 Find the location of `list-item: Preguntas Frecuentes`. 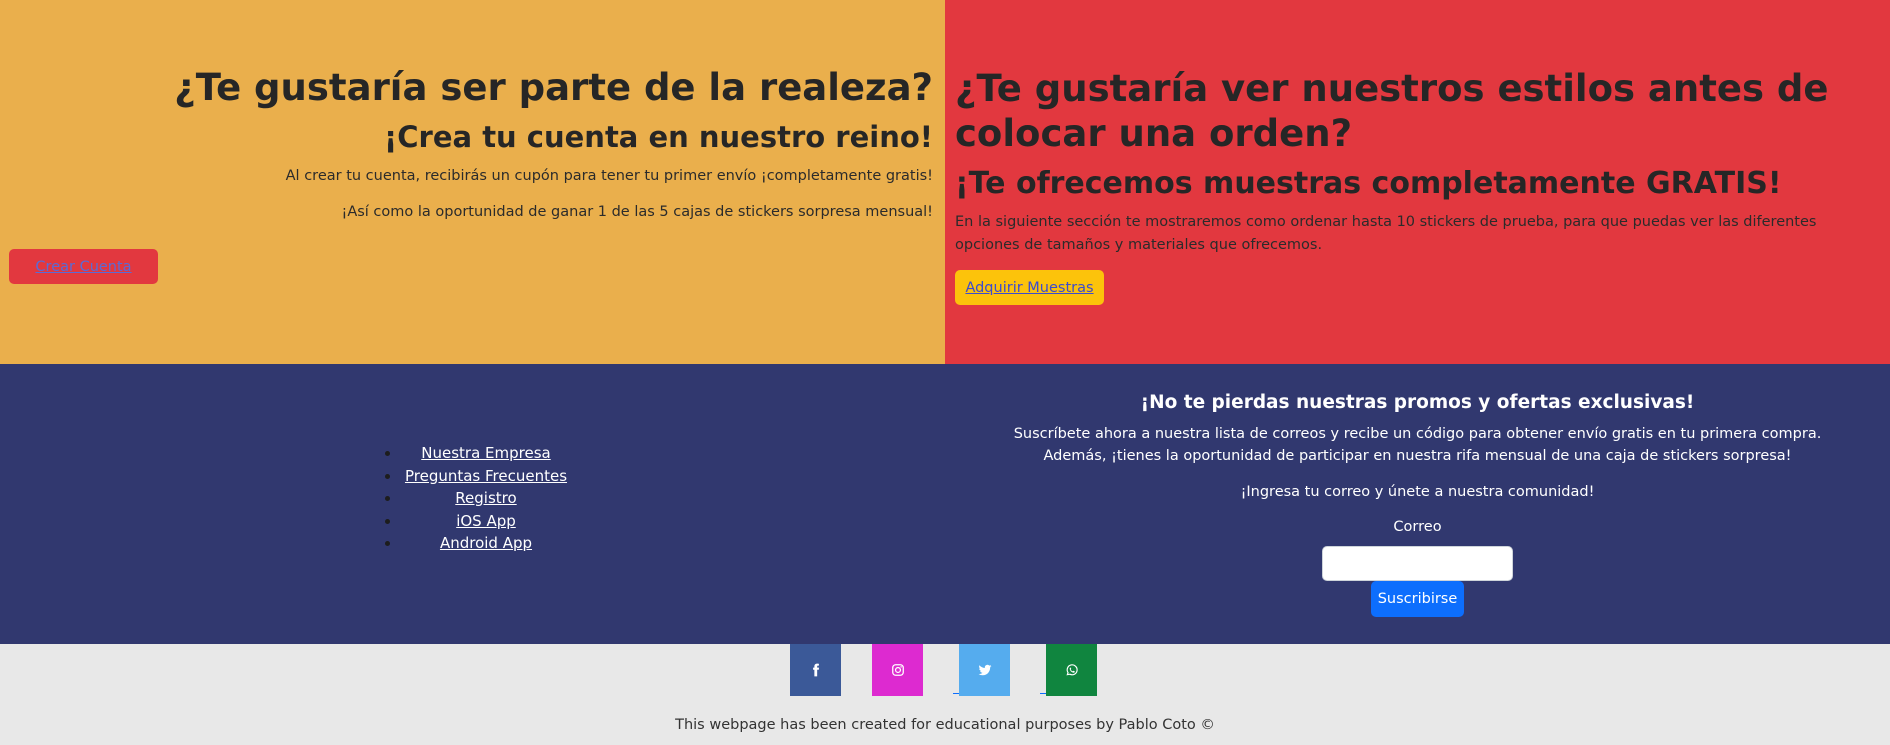

list-item: Preguntas Frecuentes is located at coordinates (486, 476).